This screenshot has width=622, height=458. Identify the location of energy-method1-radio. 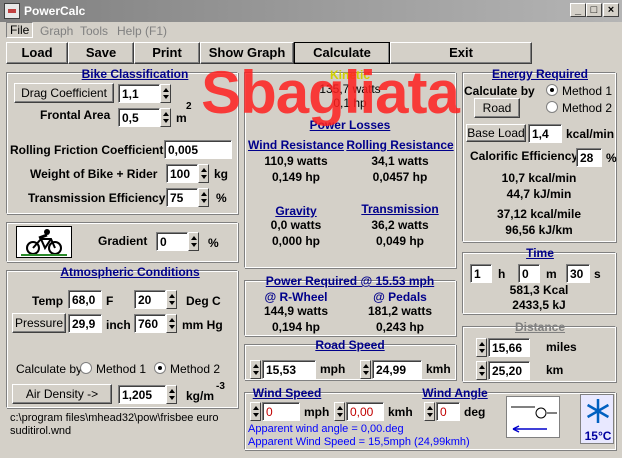
(552, 90).